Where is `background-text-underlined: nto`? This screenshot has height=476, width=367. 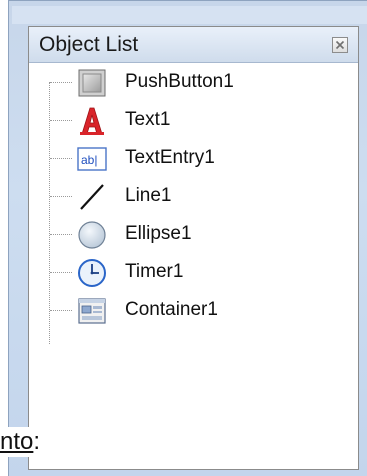
background-text-underlined: nto is located at coordinates (17, 441).